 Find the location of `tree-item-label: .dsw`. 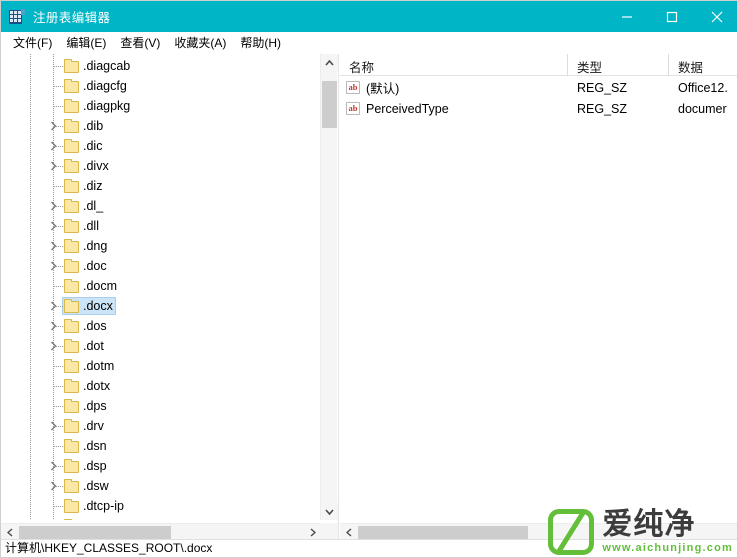

tree-item-label: .dsw is located at coordinates (96, 486).